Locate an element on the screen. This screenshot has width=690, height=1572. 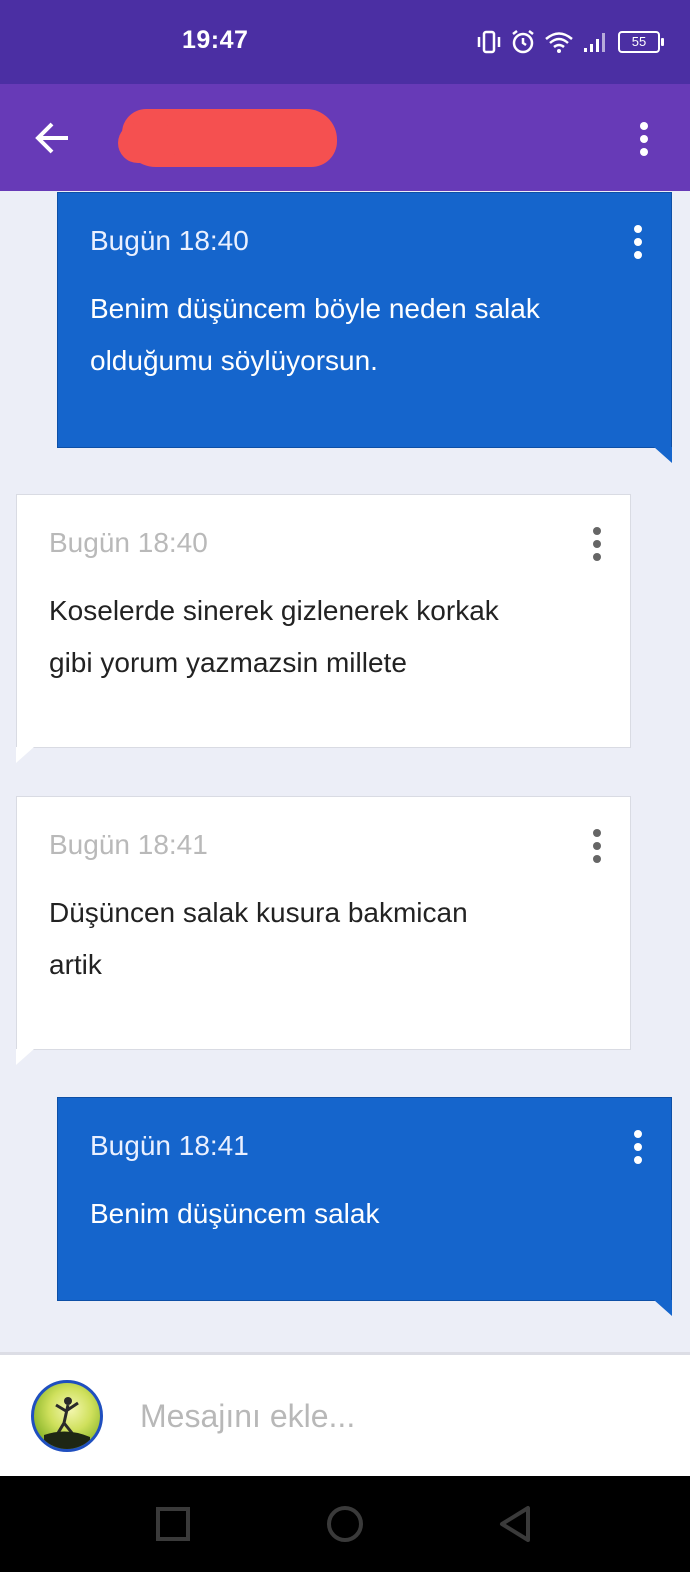
signal-icon is located at coordinates (594, 42).